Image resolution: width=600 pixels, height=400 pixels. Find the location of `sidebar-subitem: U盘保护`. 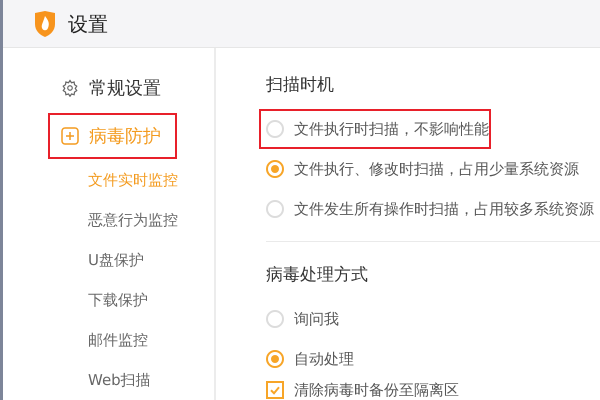

sidebar-subitem: U盘保护 is located at coordinates (116, 260).